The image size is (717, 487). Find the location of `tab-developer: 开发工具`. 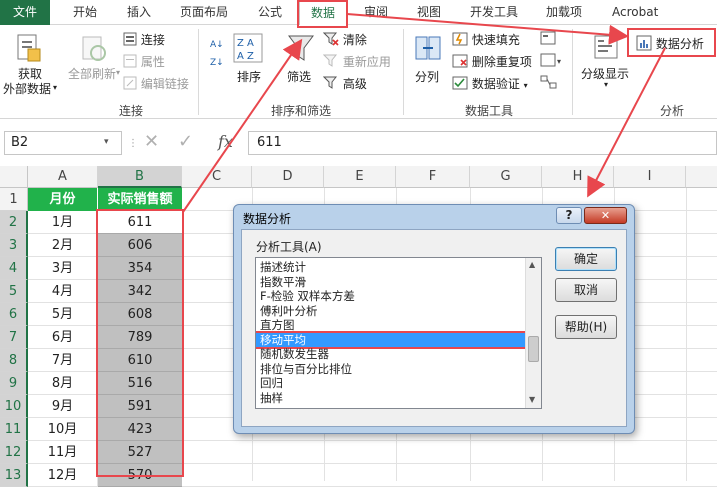

tab-developer: 开发工具 is located at coordinates (494, 12).